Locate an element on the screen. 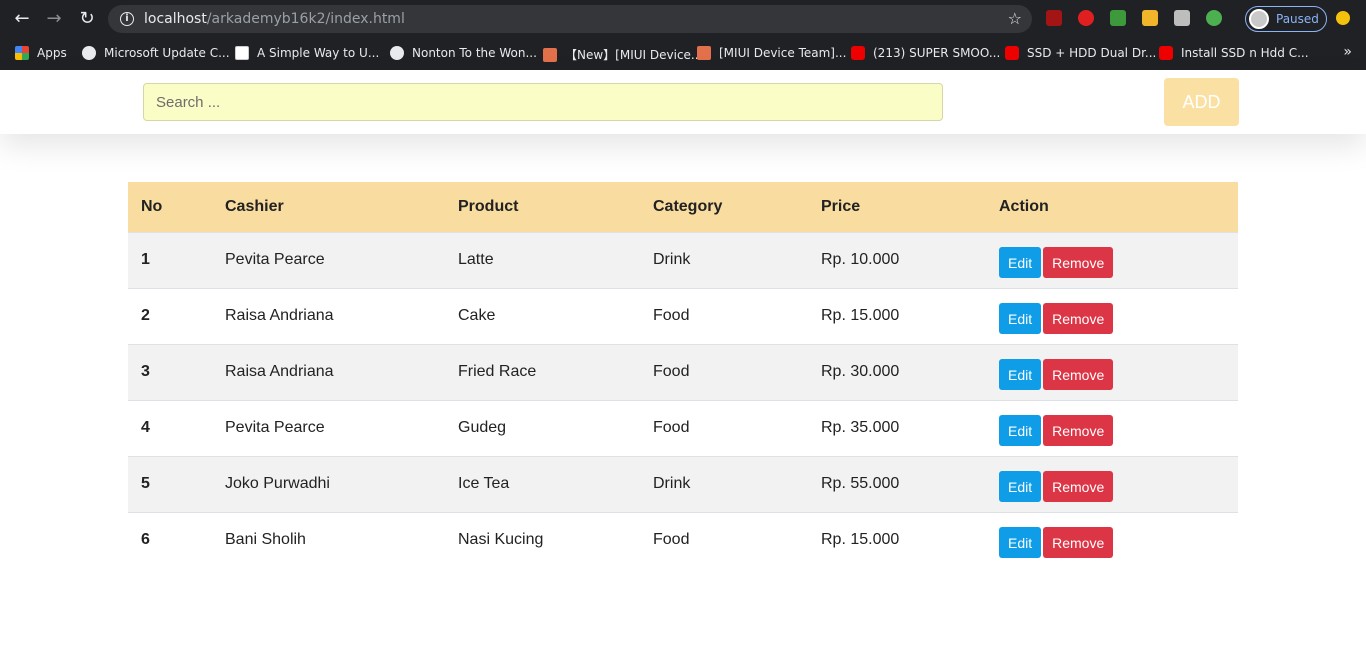  back-icon: ← is located at coordinates (22, 19).